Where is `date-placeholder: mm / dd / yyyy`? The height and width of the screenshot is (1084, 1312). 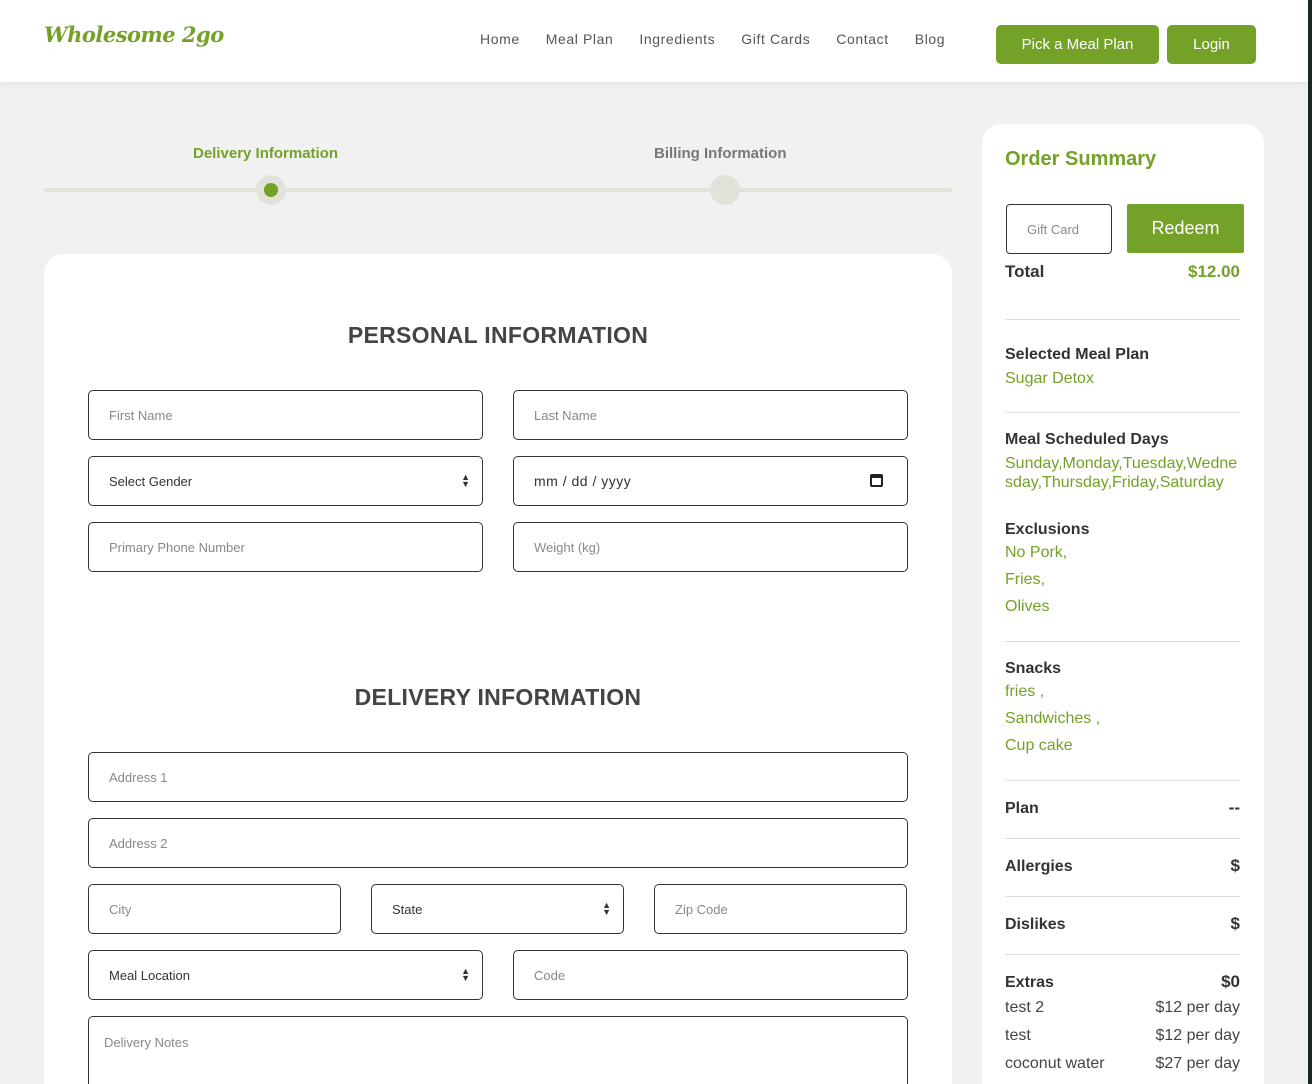 date-placeholder: mm / dd / yyyy is located at coordinates (583, 481).